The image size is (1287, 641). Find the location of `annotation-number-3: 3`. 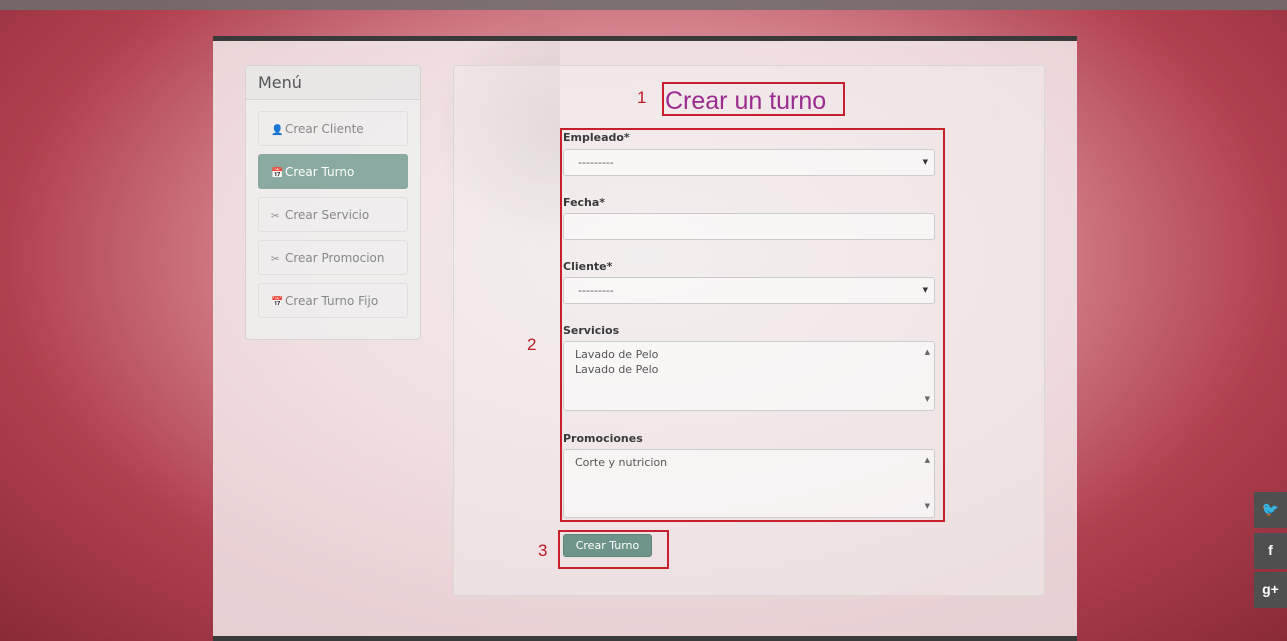

annotation-number-3: 3 is located at coordinates (543, 550).